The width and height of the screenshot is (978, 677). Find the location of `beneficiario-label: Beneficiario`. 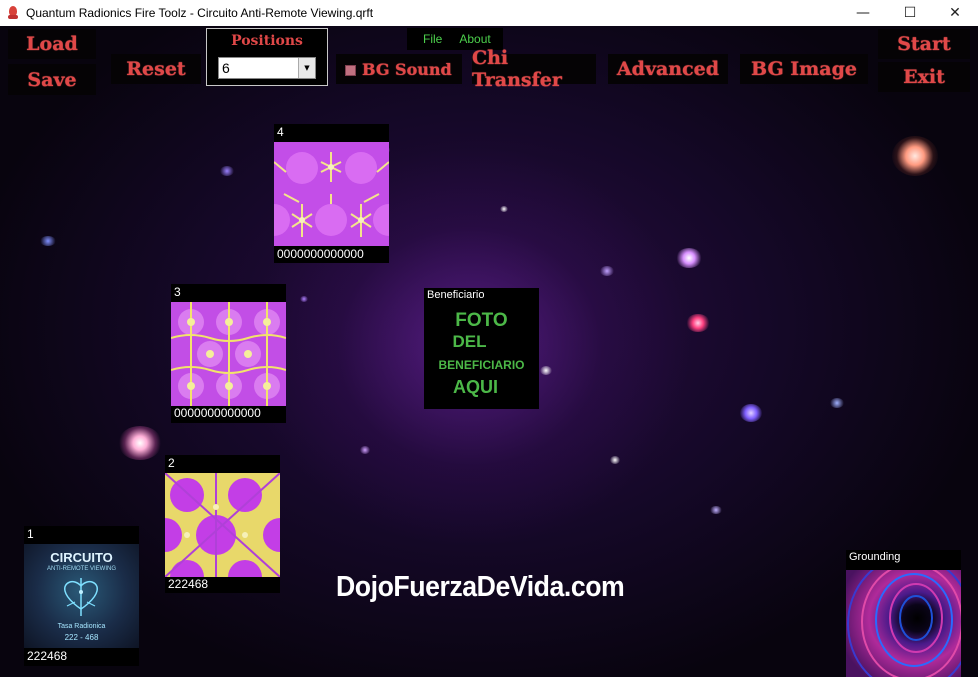

beneficiario-label: Beneficiario is located at coordinates (456, 295).